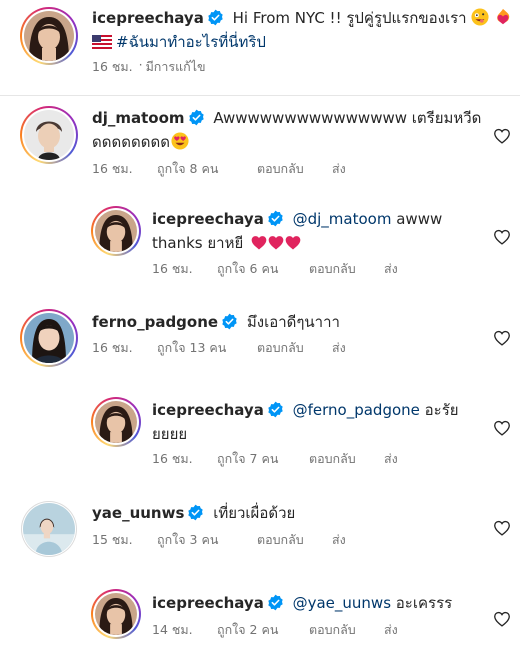 This screenshot has width=520, height=650. I want to click on heart-on-fire-emoji-icon, so click(503, 16).